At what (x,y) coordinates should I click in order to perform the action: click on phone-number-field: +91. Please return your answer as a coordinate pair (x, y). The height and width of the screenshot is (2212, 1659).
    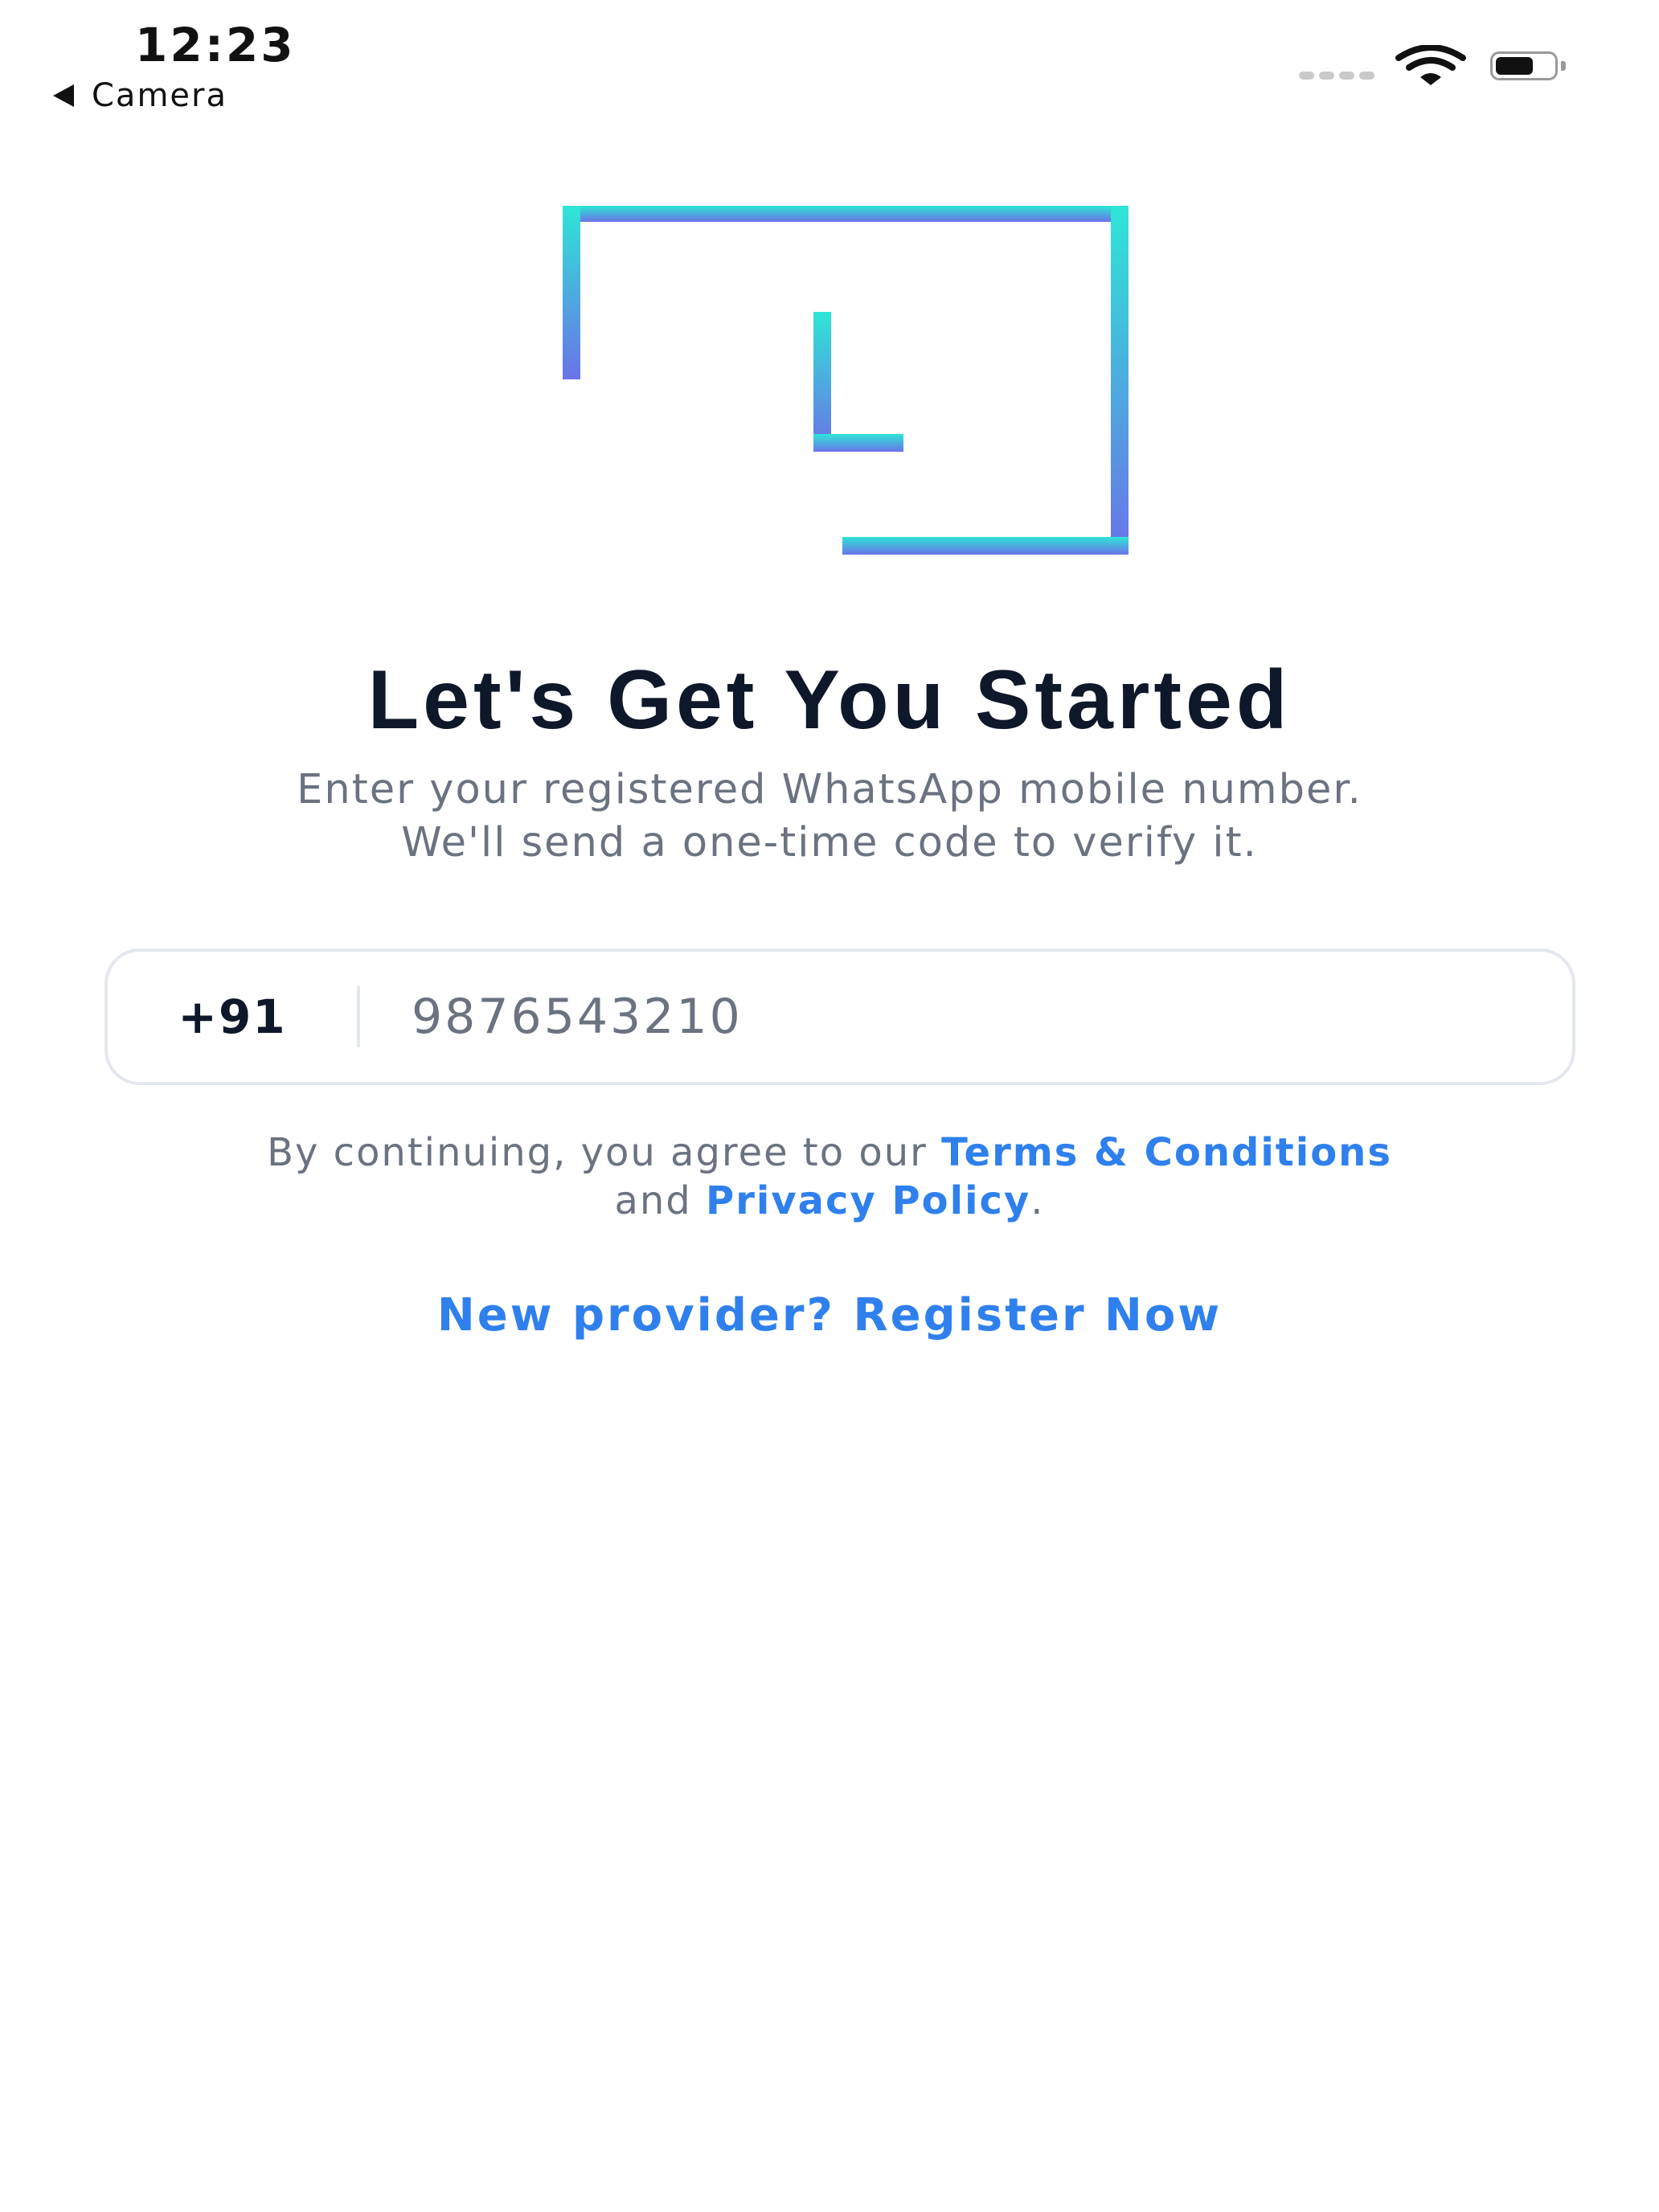
    Looking at the image, I should click on (840, 1016).